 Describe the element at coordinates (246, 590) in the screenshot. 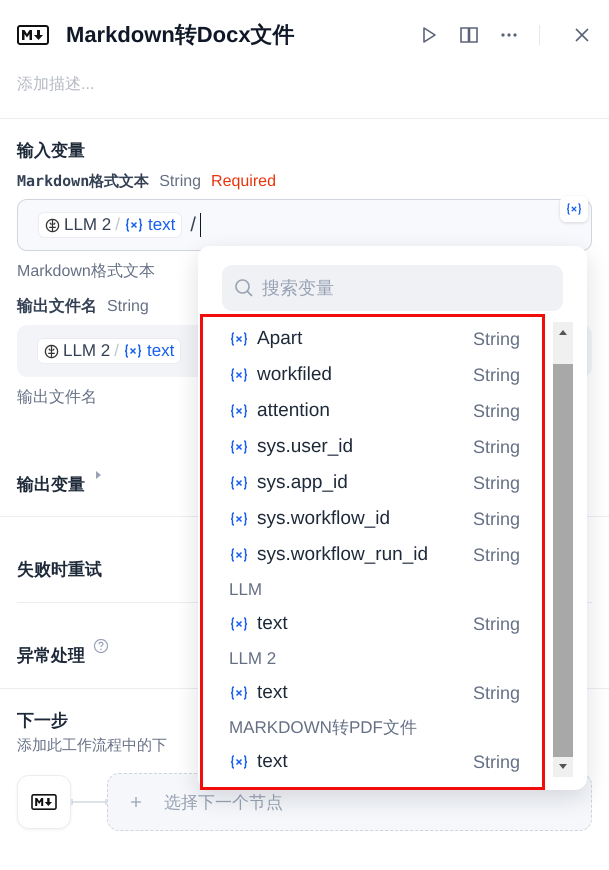

I see `group-header: LLM` at that location.